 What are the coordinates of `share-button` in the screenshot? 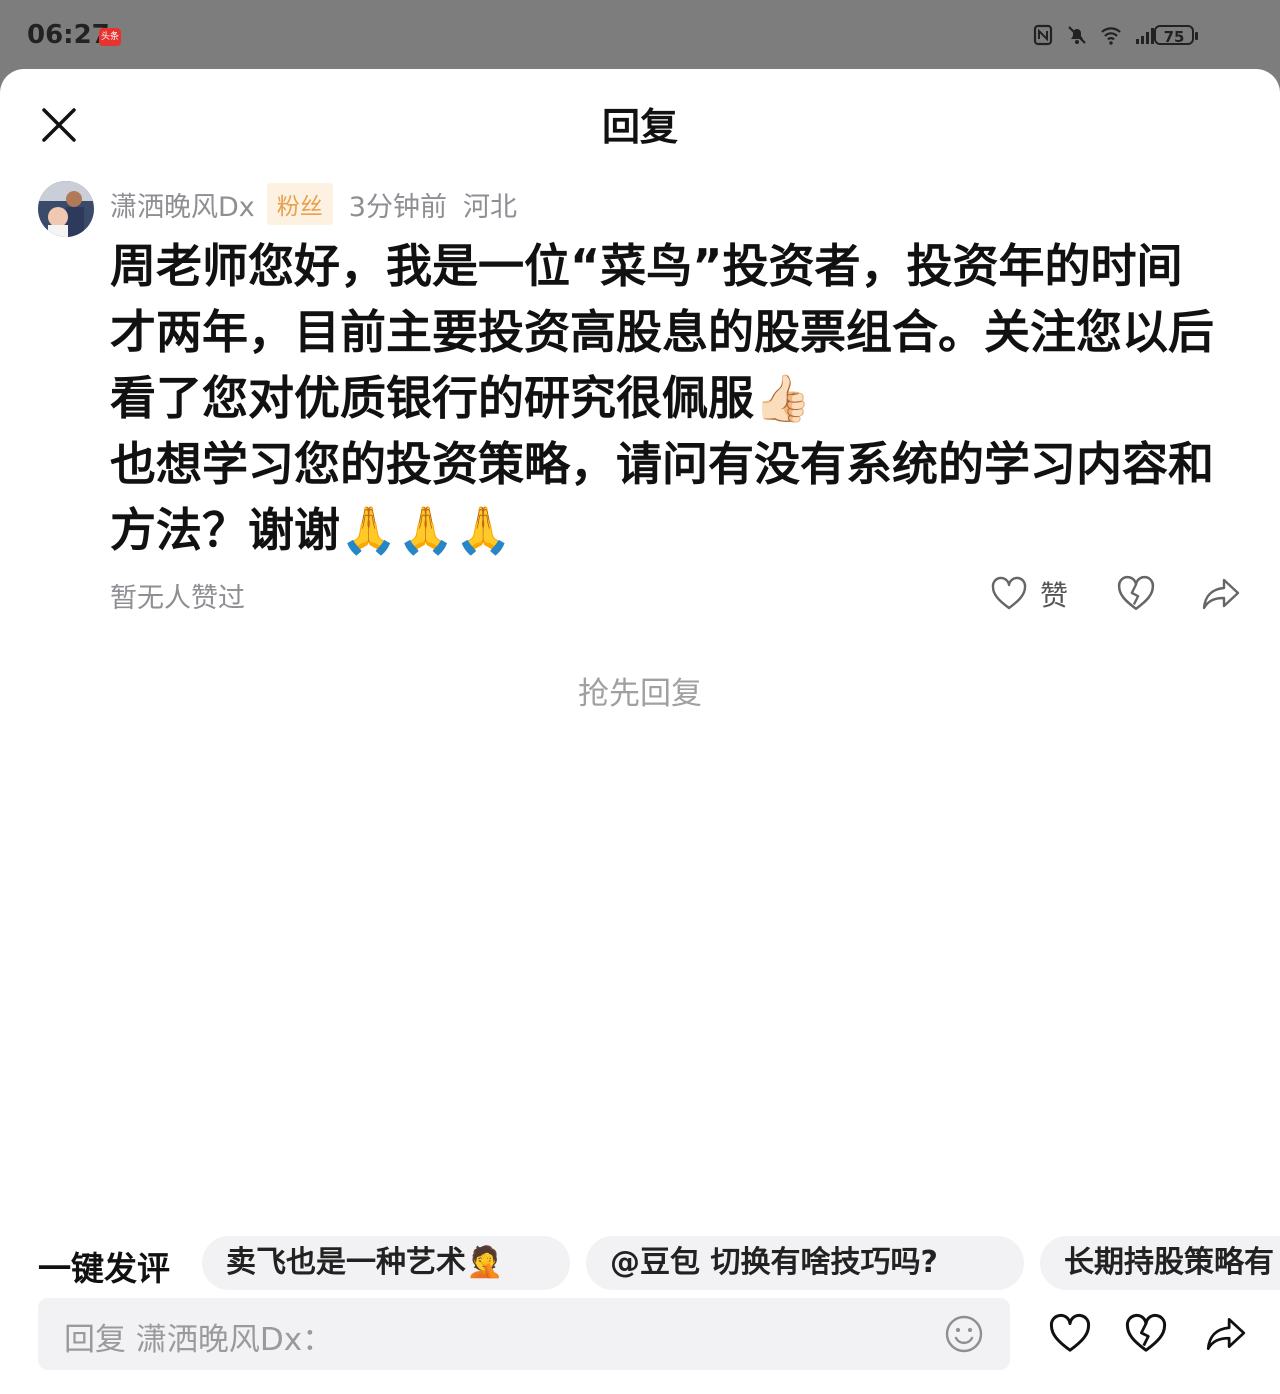 It's located at (1221, 594).